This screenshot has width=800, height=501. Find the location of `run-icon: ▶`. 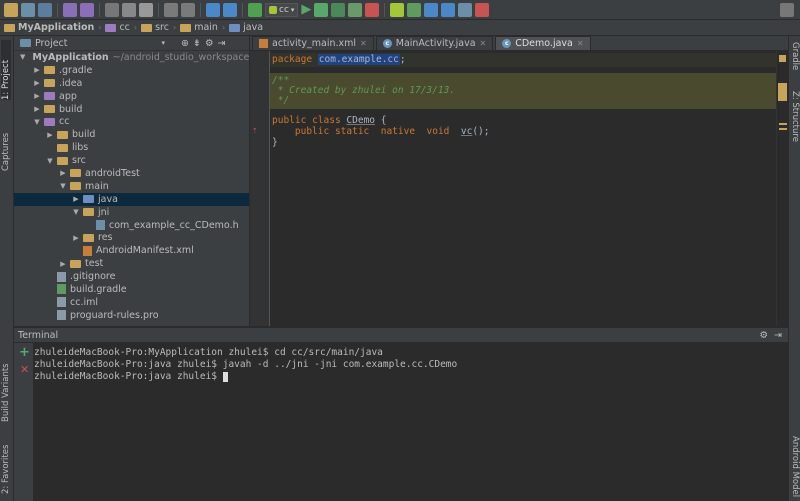

run-icon: ▶ is located at coordinates (306, 9).